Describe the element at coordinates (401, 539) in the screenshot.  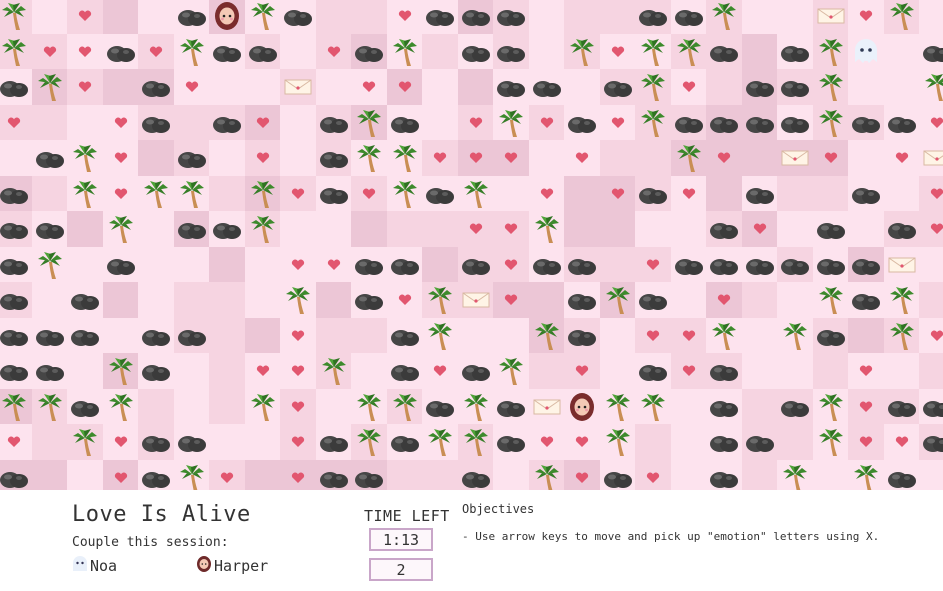
I see `time-left-value: 1:13` at that location.